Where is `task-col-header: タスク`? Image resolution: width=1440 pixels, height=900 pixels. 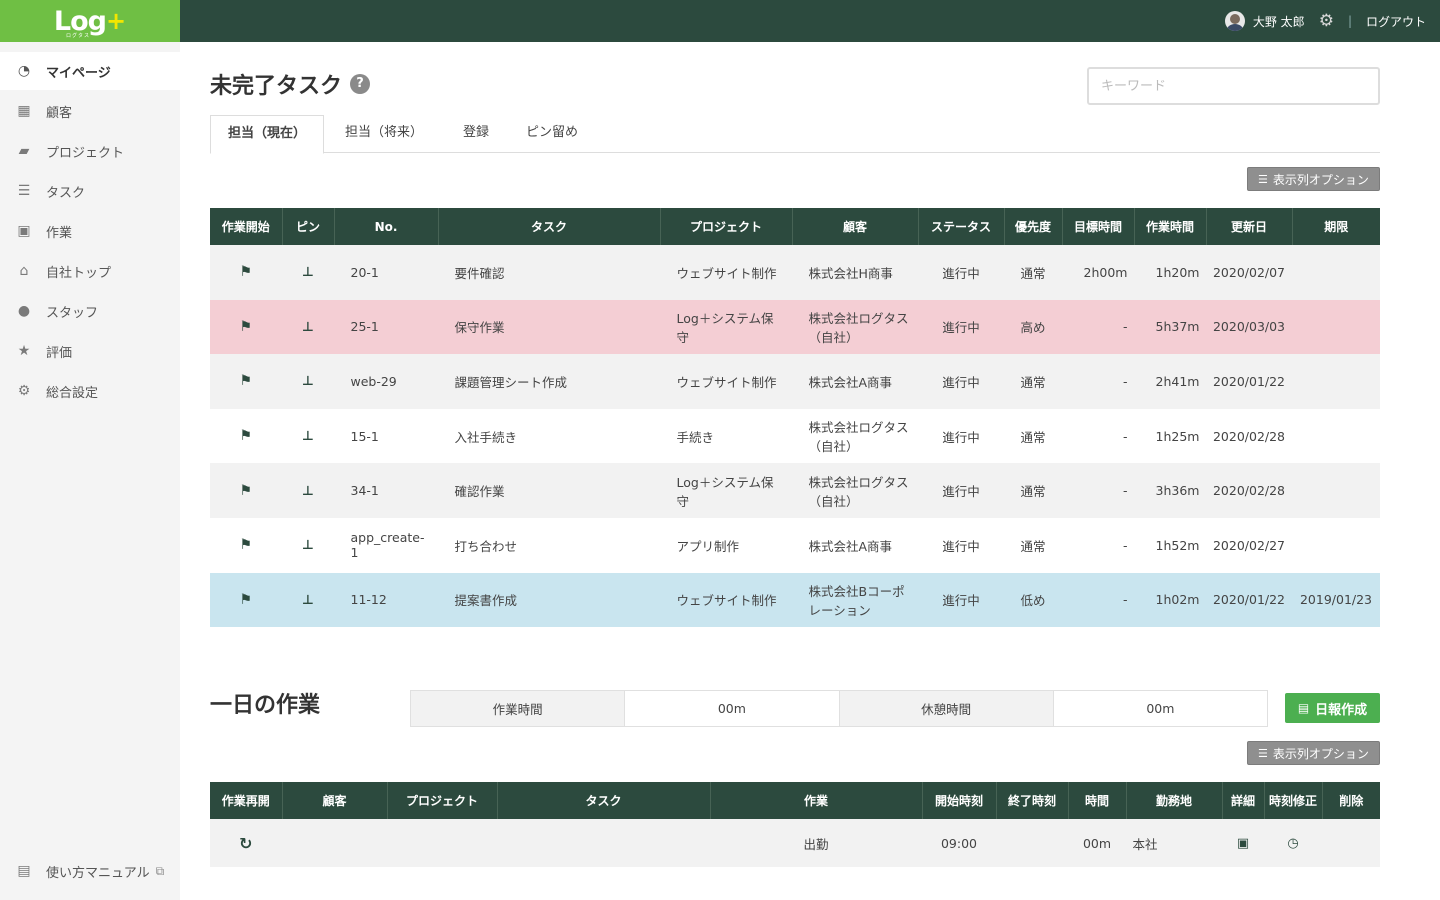
task-col-header: タスク is located at coordinates (549, 226).